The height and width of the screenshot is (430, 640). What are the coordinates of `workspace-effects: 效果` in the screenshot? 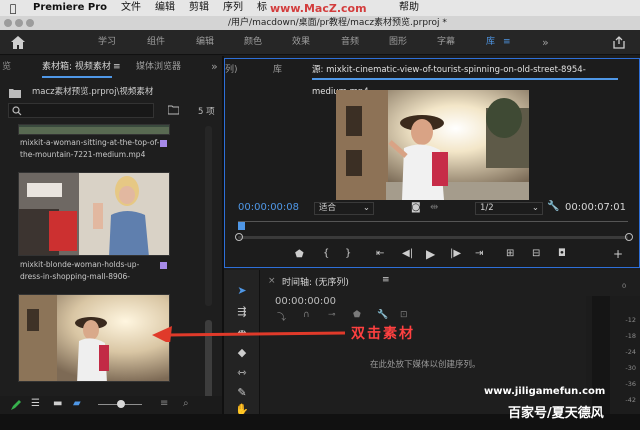 It's located at (301, 42).